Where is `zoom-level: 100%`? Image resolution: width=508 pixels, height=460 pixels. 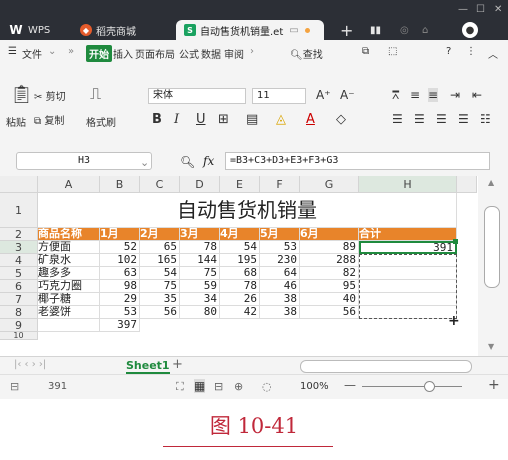
zoom-level: 100% is located at coordinates (314, 386).